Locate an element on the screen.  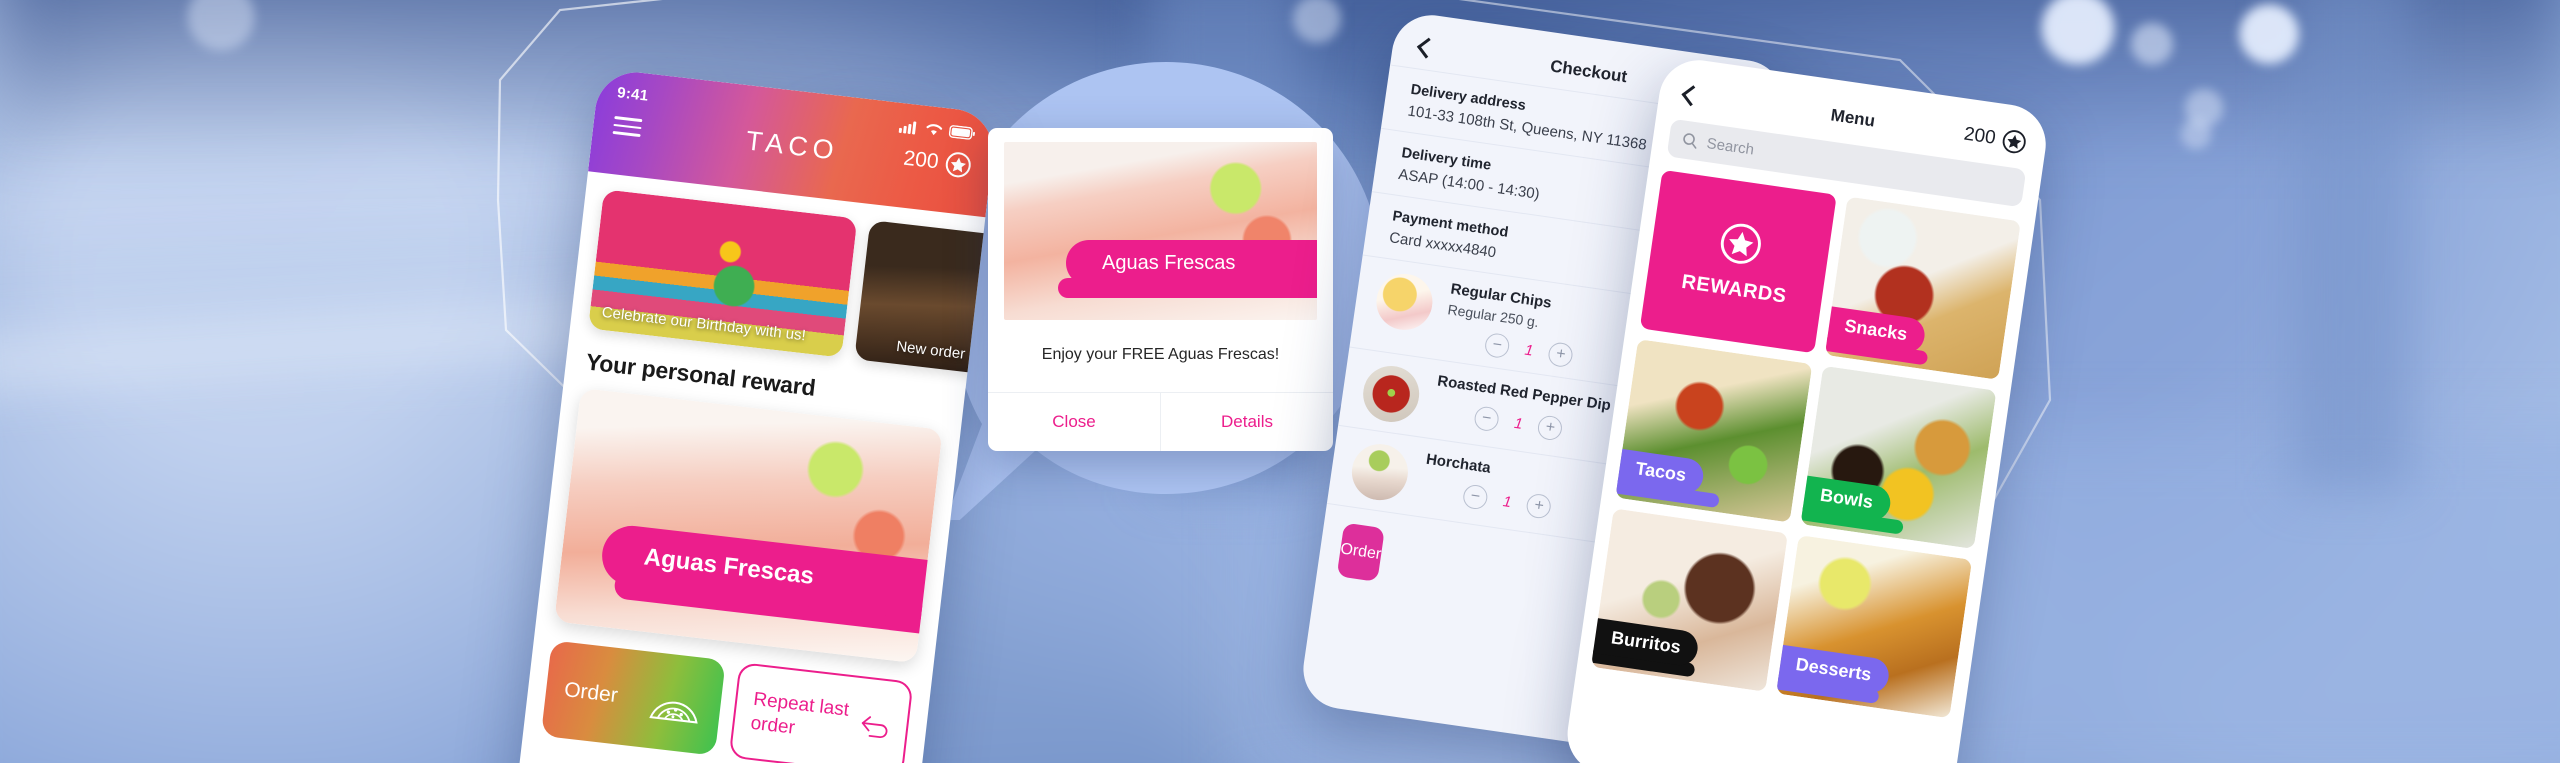
promo-label: Celebrate our Birthday with us! is located at coordinates (703, 324).